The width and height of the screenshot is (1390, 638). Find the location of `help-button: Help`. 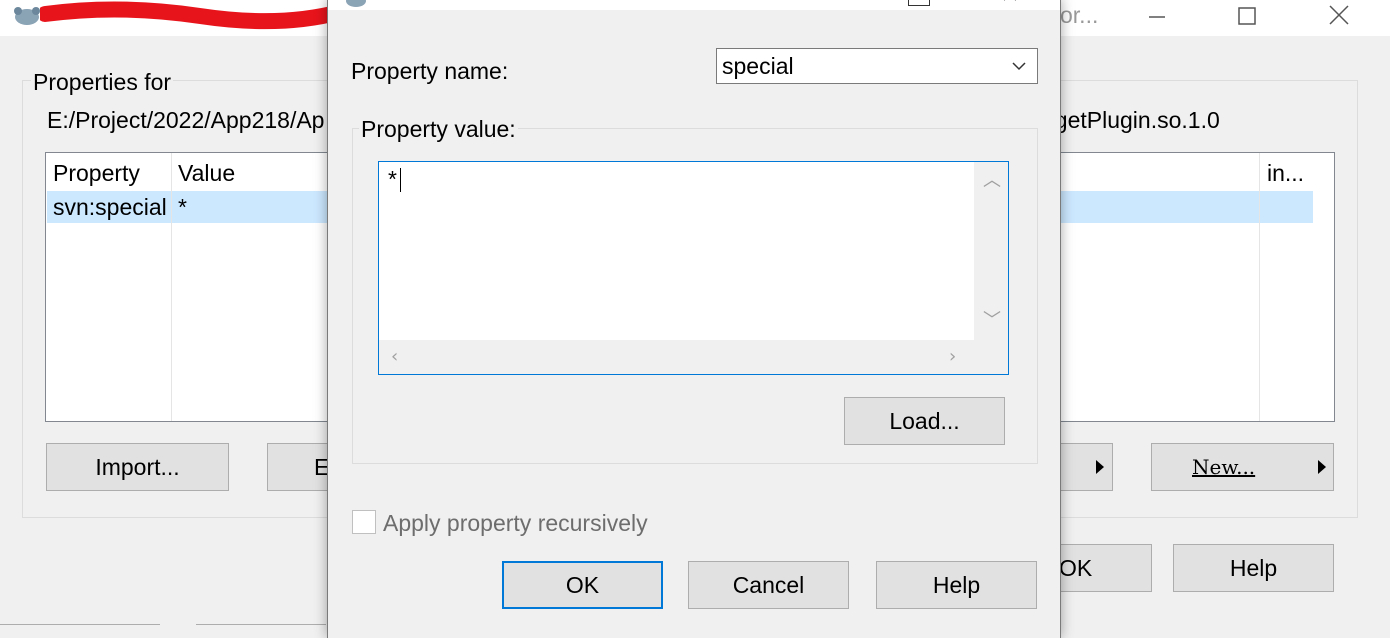

help-button: Help is located at coordinates (956, 585).